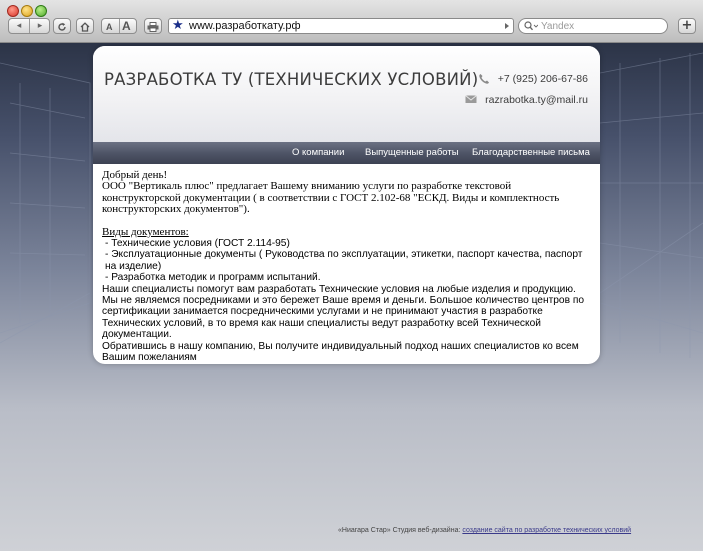 This screenshot has width=703, height=551. I want to click on browser-toolbar: ◂ ▸ A A ★ www.разработкату.рф Yandex +, so click(351, 21).